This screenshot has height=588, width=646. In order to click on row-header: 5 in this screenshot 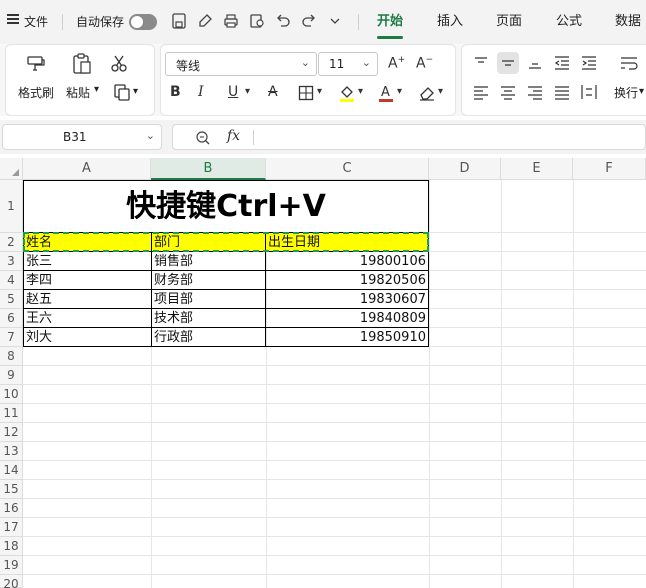, I will do `click(11, 299)`.